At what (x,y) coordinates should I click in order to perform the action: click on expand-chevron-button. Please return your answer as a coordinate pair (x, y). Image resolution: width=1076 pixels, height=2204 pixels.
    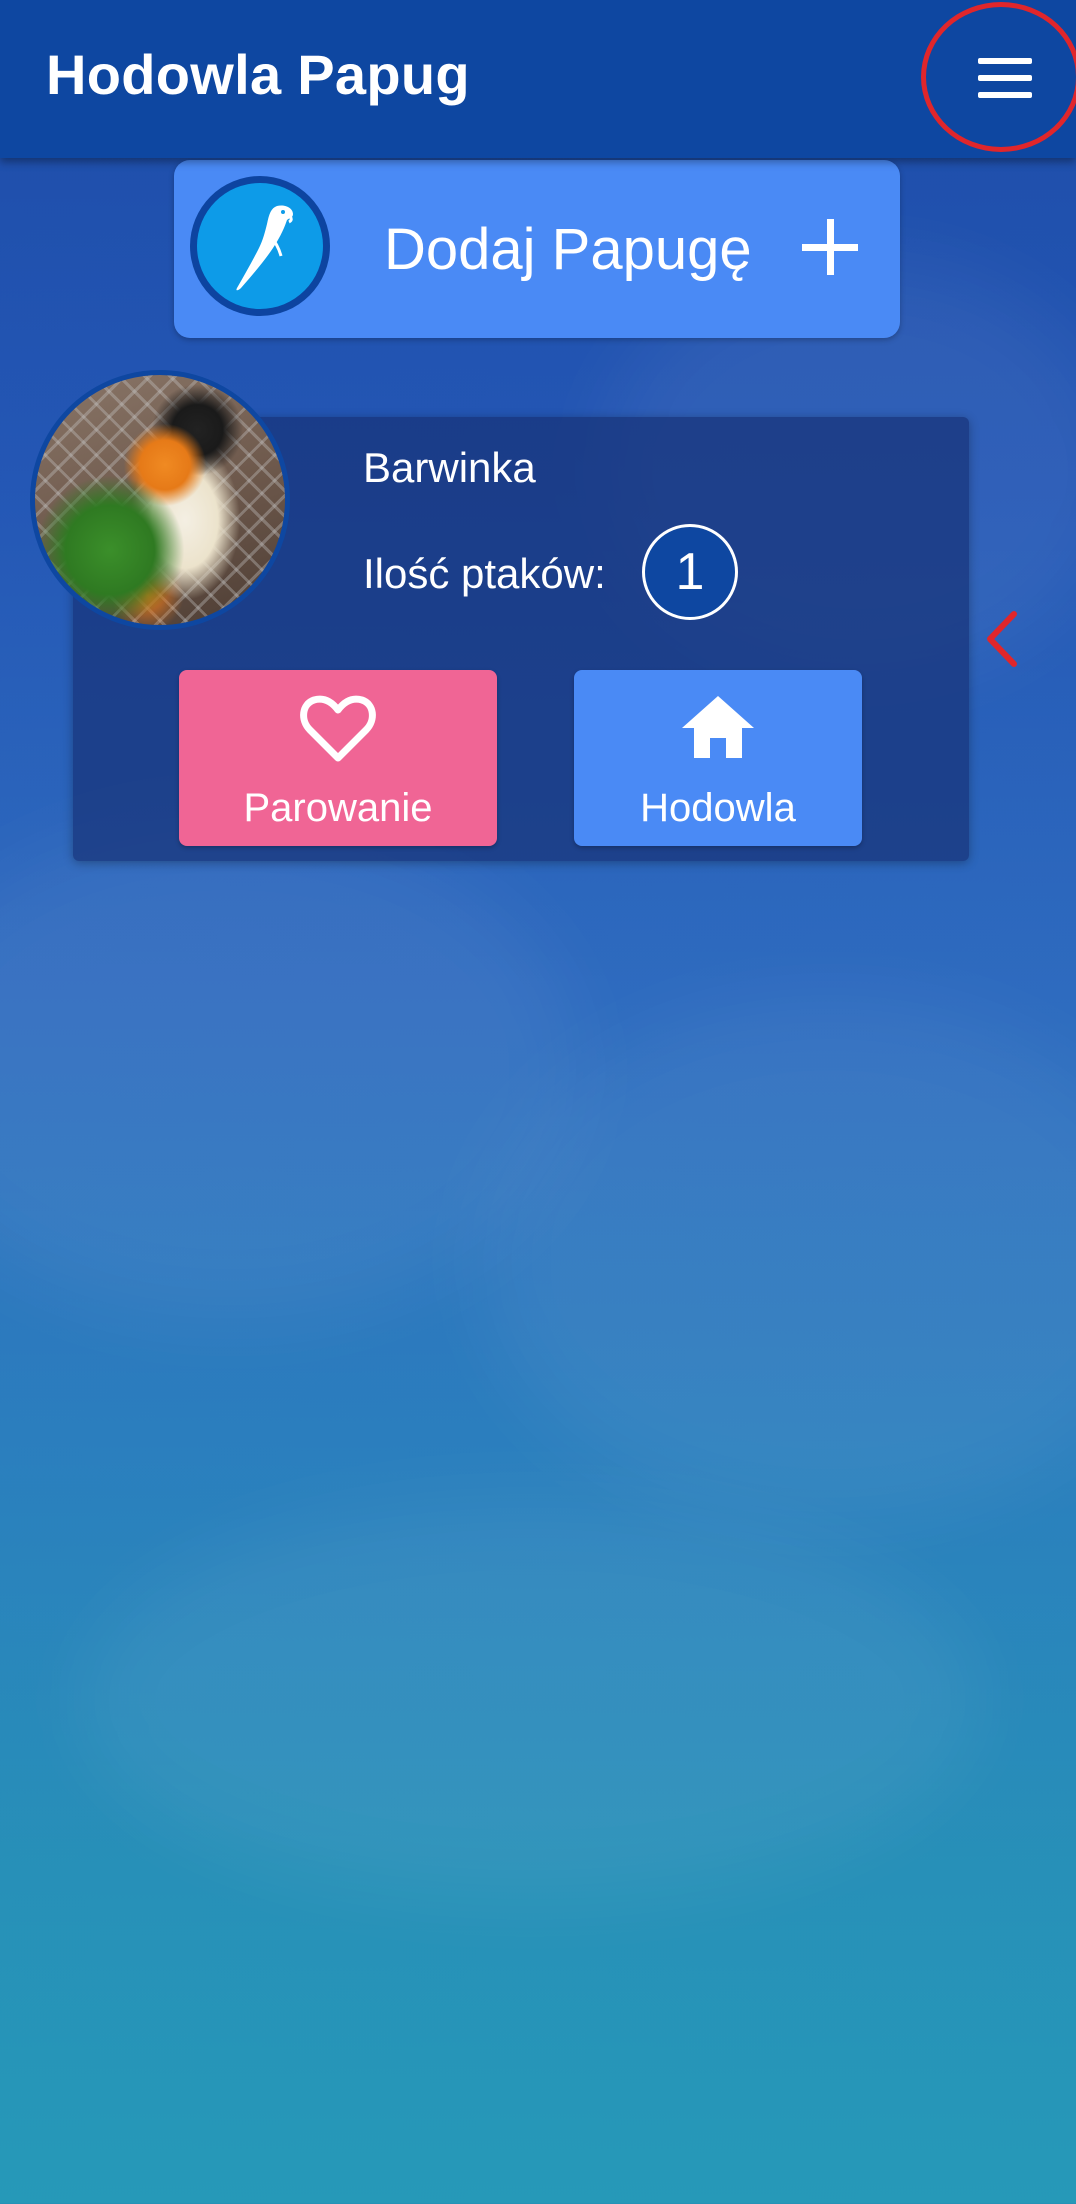
    Looking at the image, I should click on (1005, 639).